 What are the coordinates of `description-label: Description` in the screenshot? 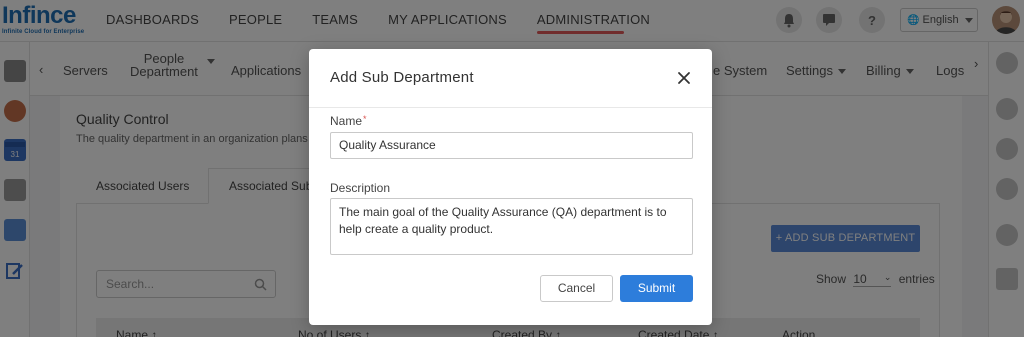 It's located at (360, 188).